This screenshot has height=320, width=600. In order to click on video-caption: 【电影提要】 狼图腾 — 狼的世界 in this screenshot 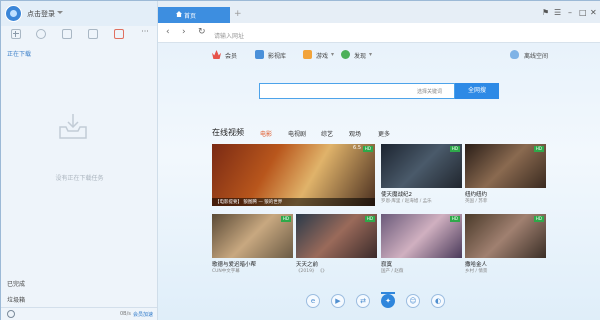, I will do `click(293, 202)`.